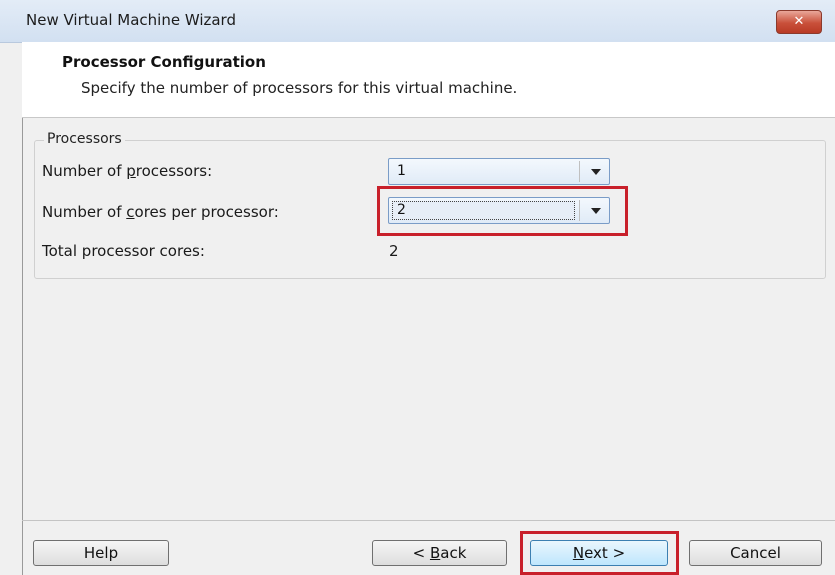 This screenshot has width=835, height=575. What do you see at coordinates (428, 520) in the screenshot?
I see `footer-divider` at bounding box center [428, 520].